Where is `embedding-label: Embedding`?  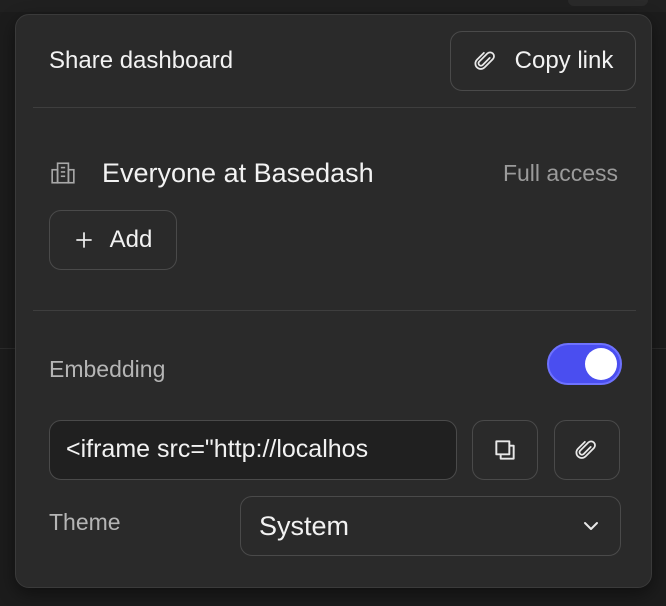 embedding-label: Embedding is located at coordinates (107, 369).